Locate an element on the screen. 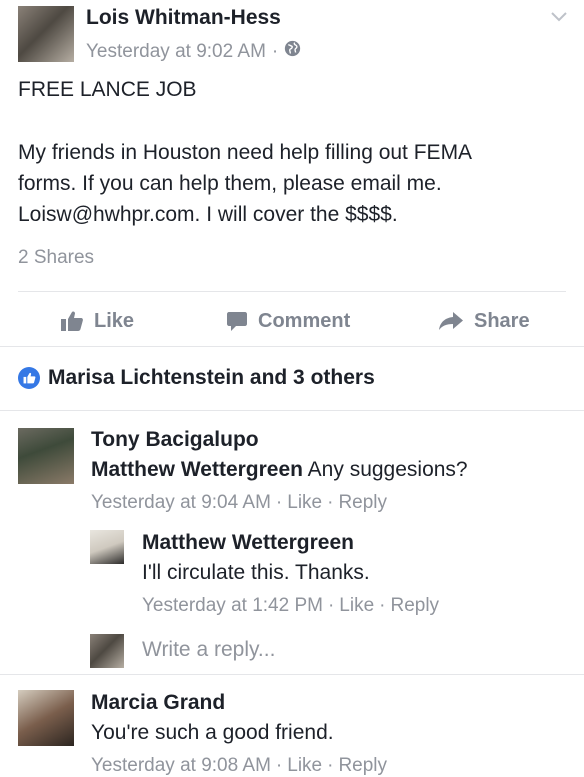 The width and height of the screenshot is (584, 777). commenter-name: Marcia Grand is located at coordinates (158, 703).